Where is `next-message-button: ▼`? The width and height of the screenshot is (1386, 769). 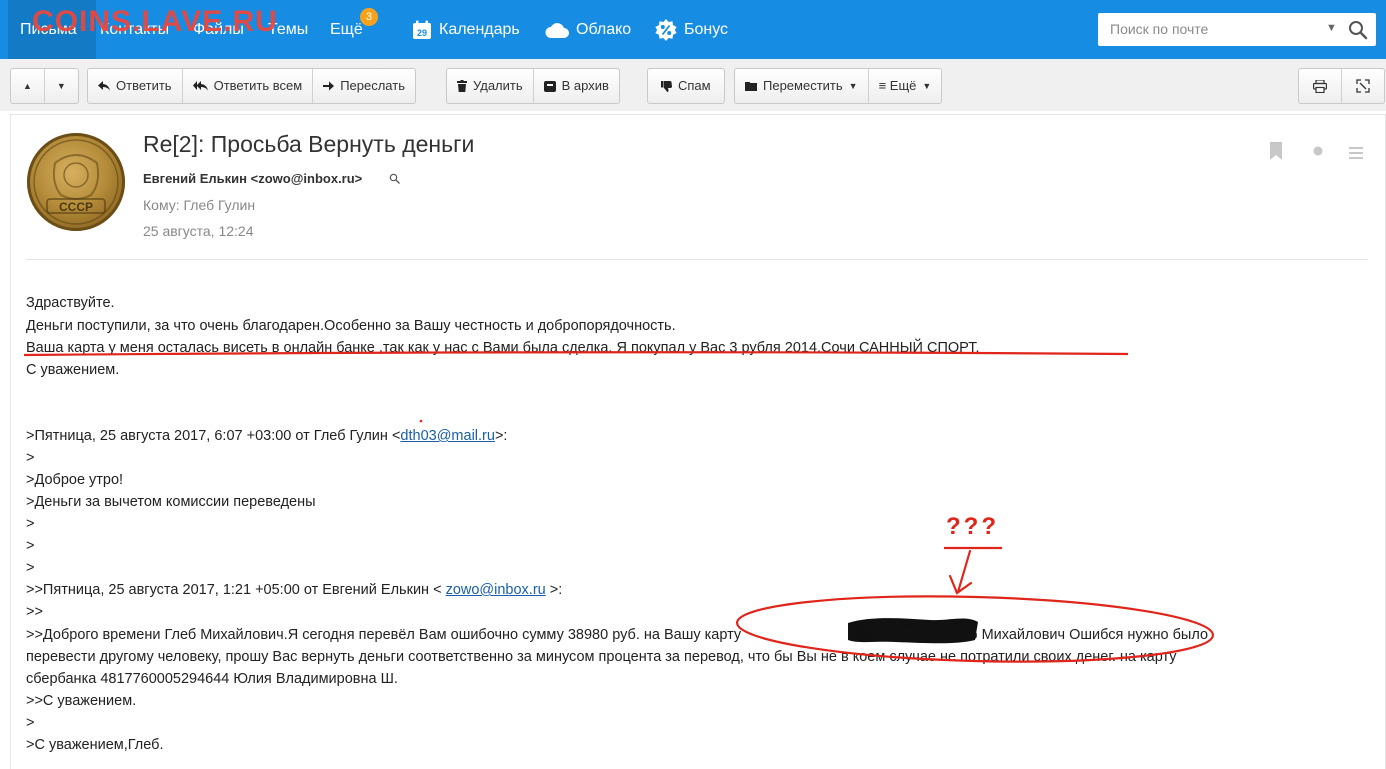
next-message-button: ▼ is located at coordinates (61, 86).